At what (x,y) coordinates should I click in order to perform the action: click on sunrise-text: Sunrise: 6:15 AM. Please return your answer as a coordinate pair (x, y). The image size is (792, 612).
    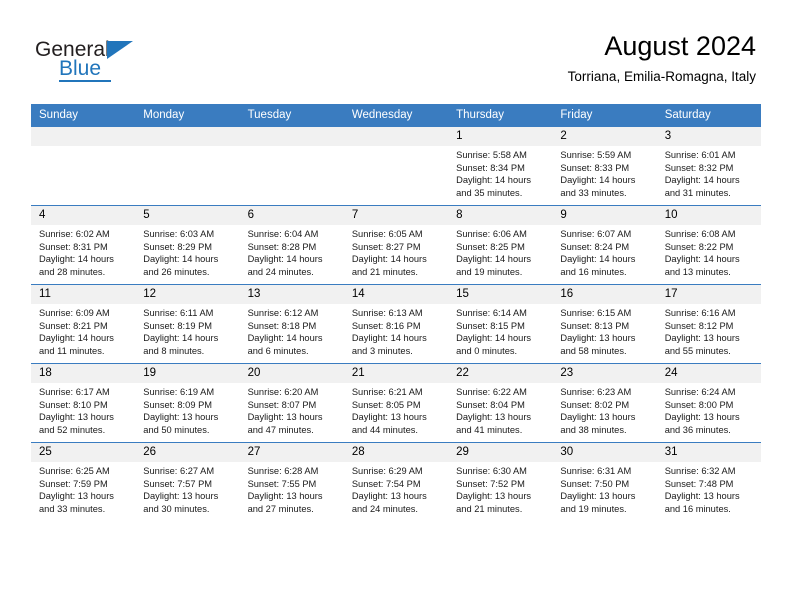
    Looking at the image, I should click on (596, 313).